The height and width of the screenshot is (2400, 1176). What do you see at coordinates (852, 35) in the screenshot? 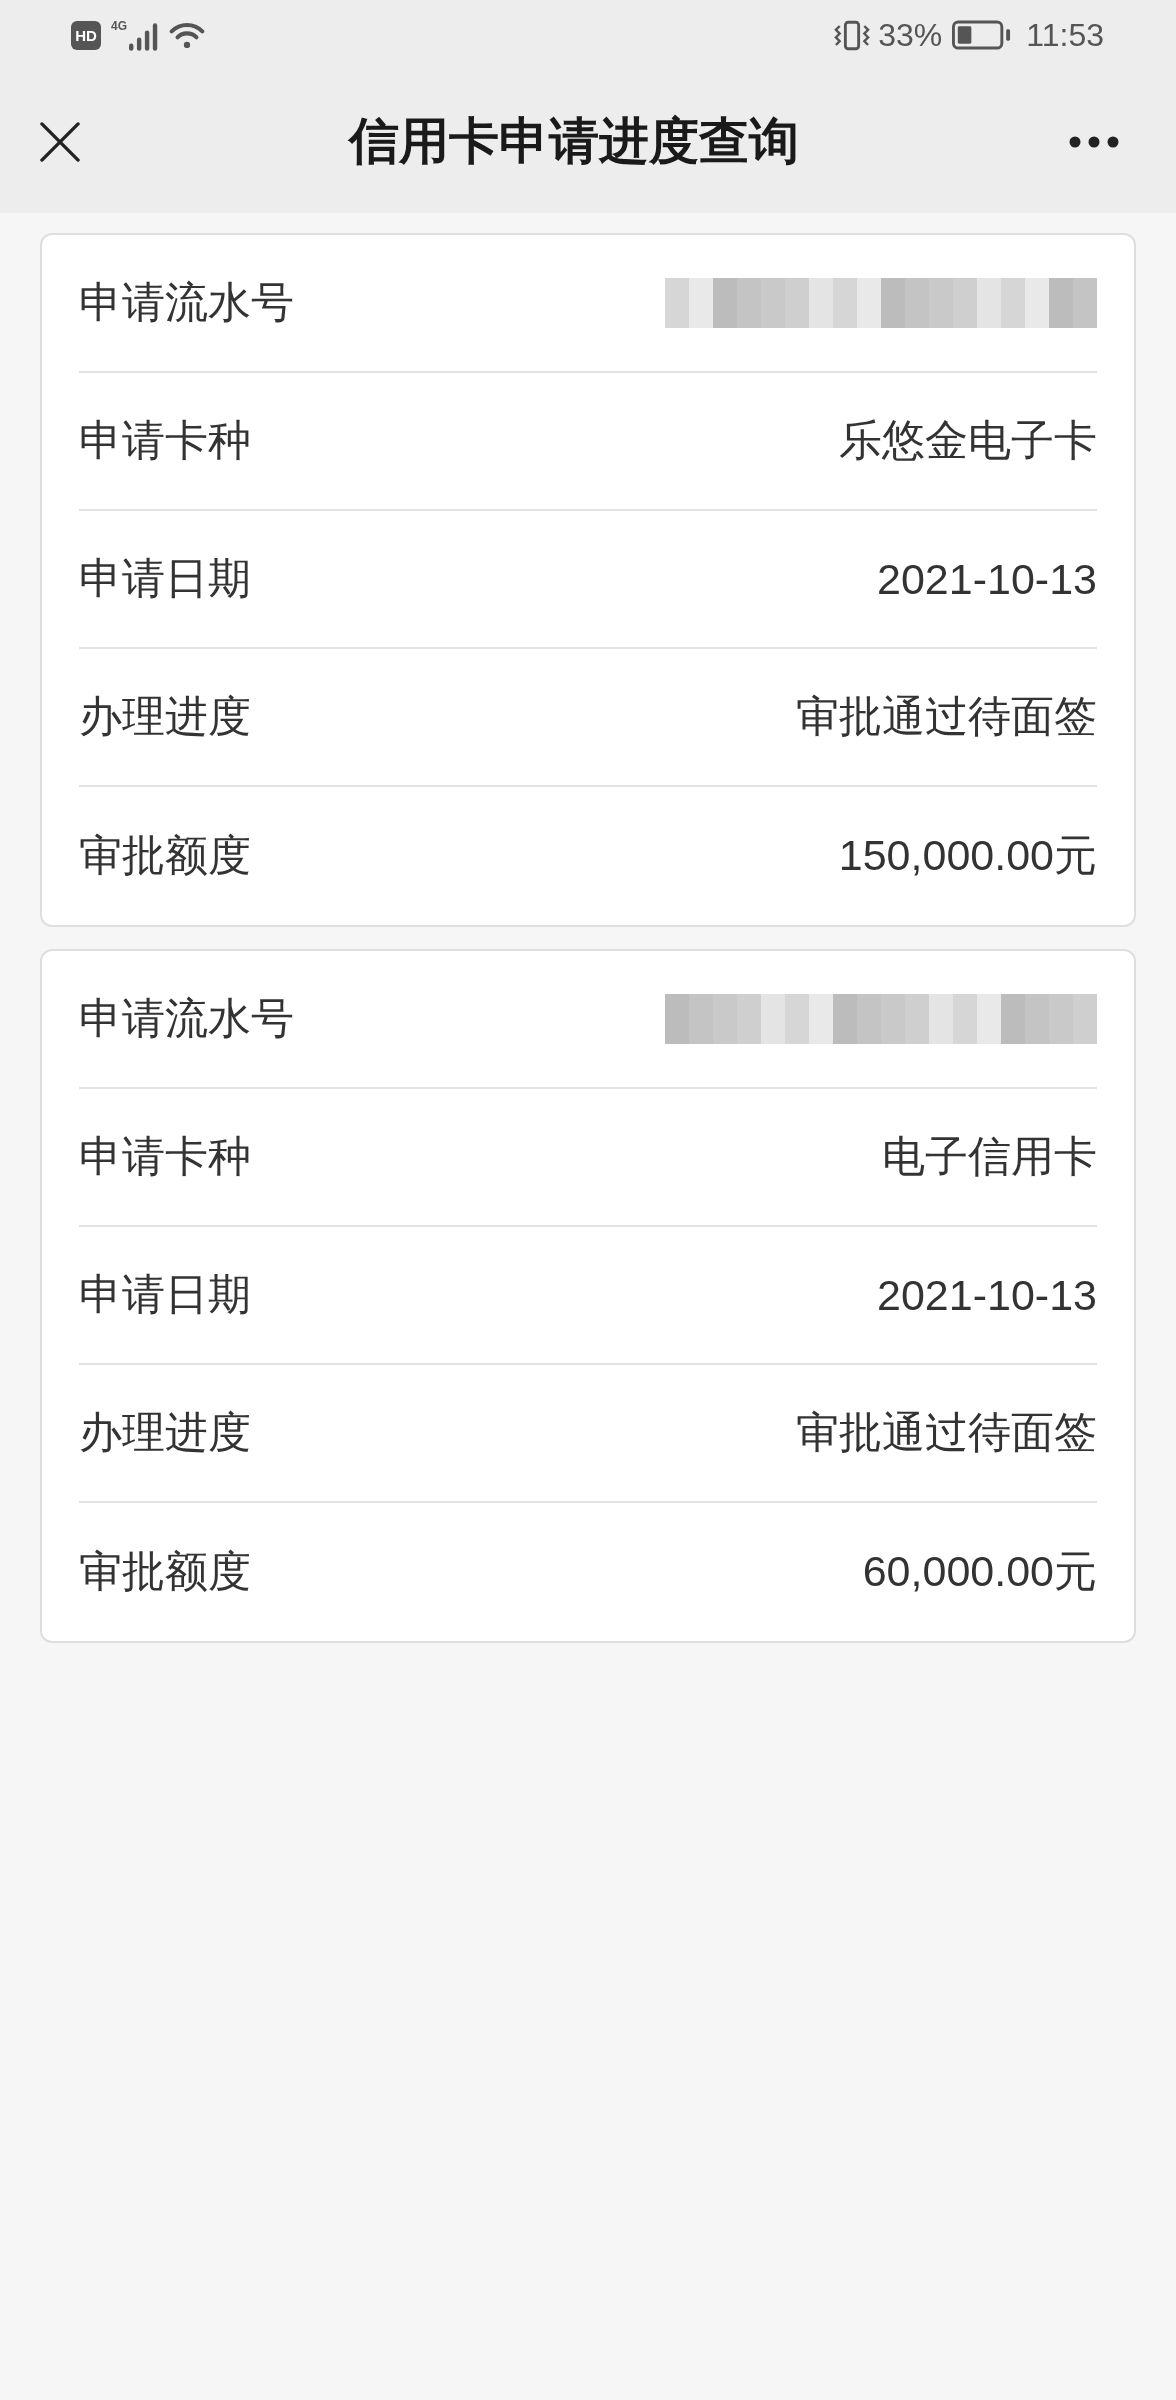
I see `vibrate-icon` at bounding box center [852, 35].